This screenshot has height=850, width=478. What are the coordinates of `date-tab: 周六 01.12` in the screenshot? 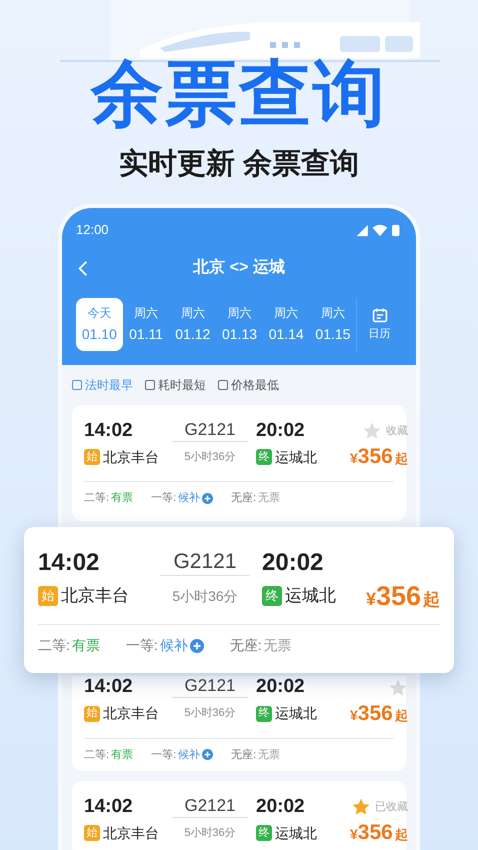 It's located at (192, 324).